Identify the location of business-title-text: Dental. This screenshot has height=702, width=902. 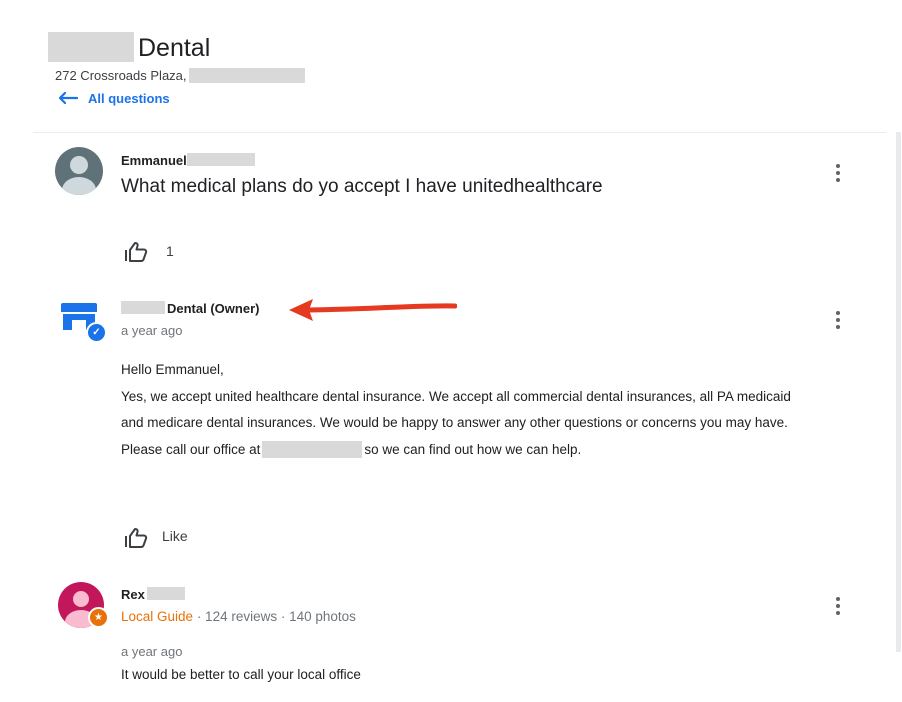
(174, 48).